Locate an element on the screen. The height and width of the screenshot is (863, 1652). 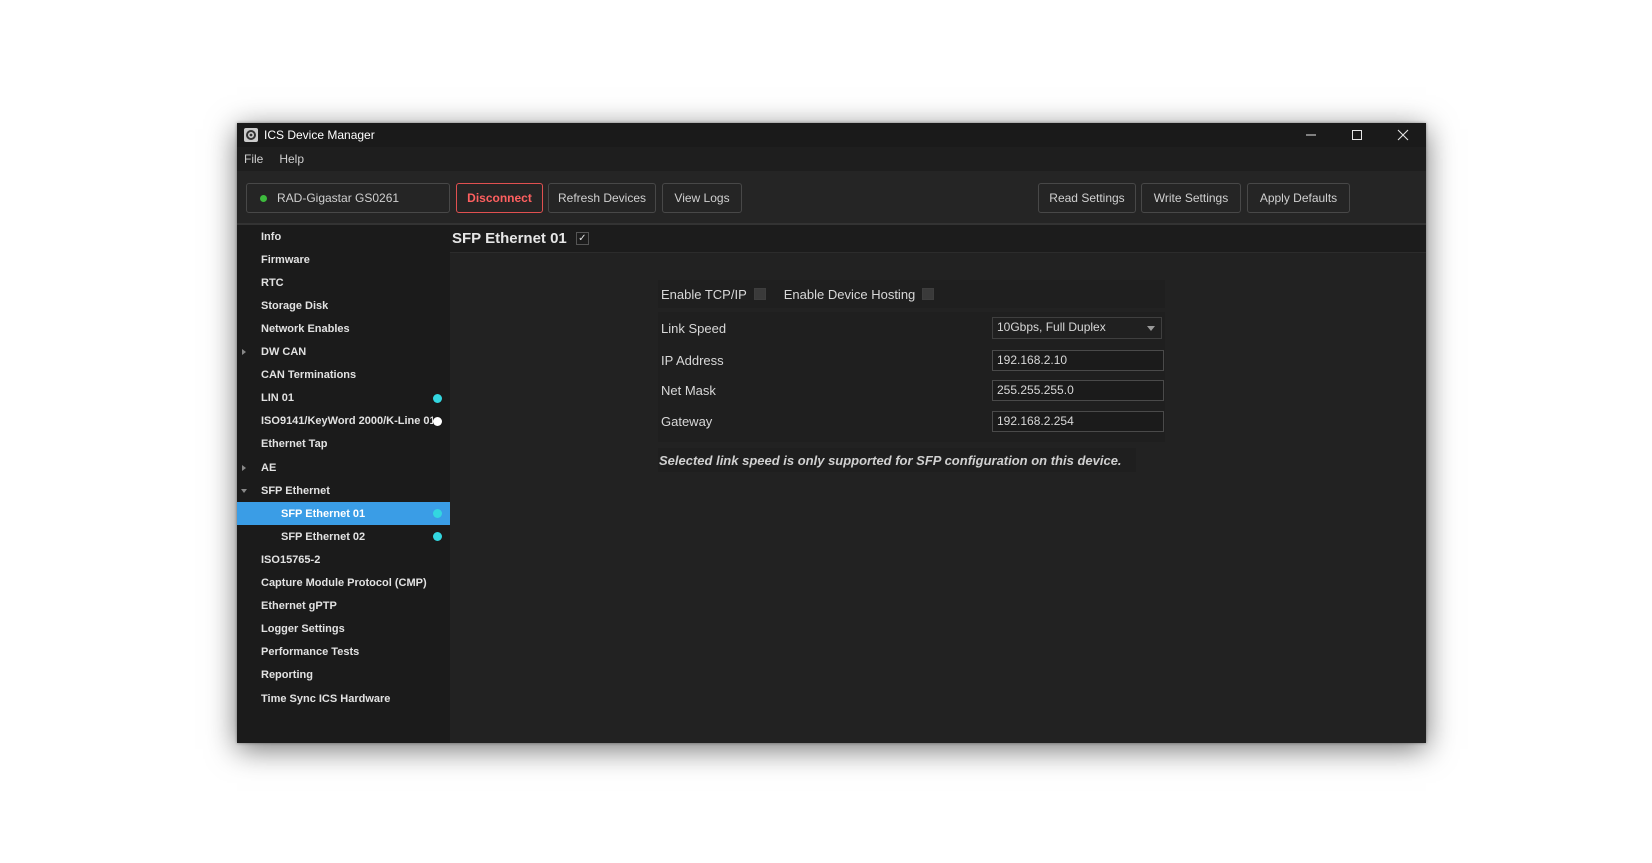
sidebar-item-reporting: Reporting is located at coordinates (343, 675).